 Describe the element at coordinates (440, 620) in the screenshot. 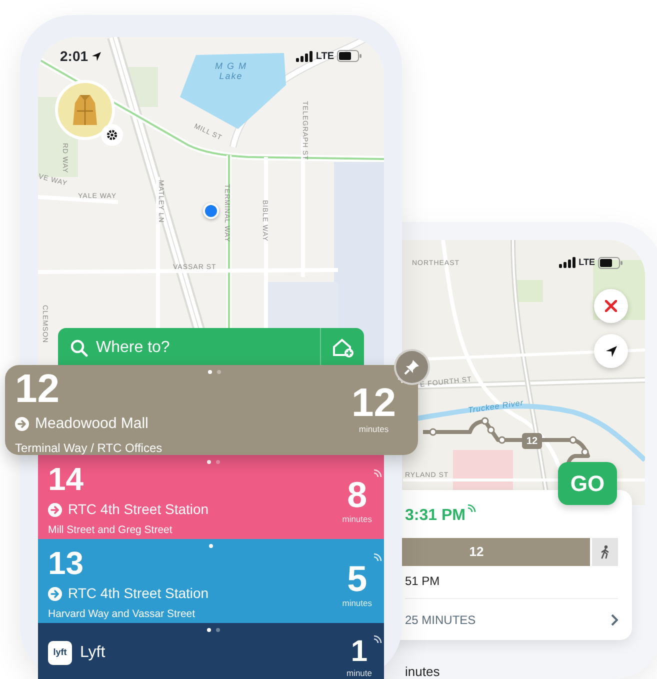

I see `trip-duration: 25 MINUTES` at that location.